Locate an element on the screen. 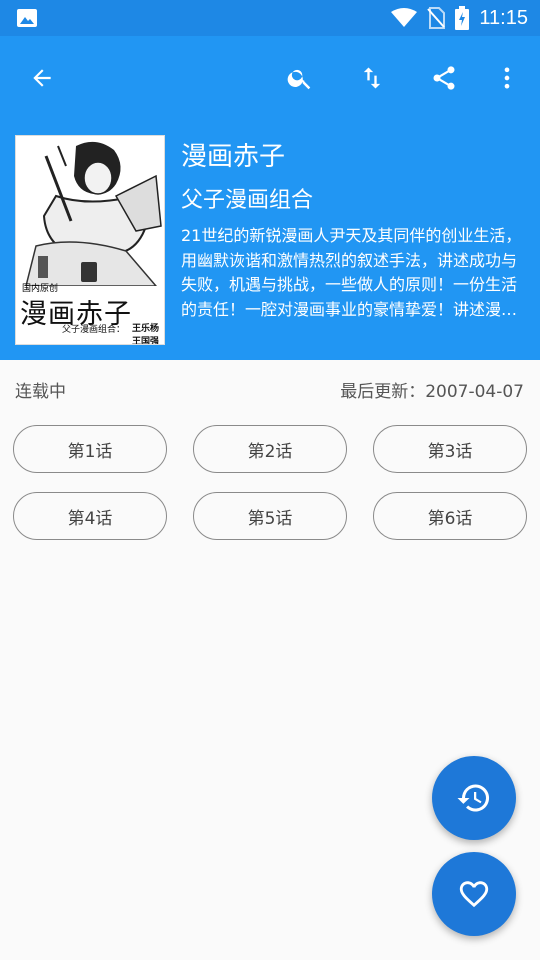 This screenshot has height=960, width=540. history-button is located at coordinates (474, 798).